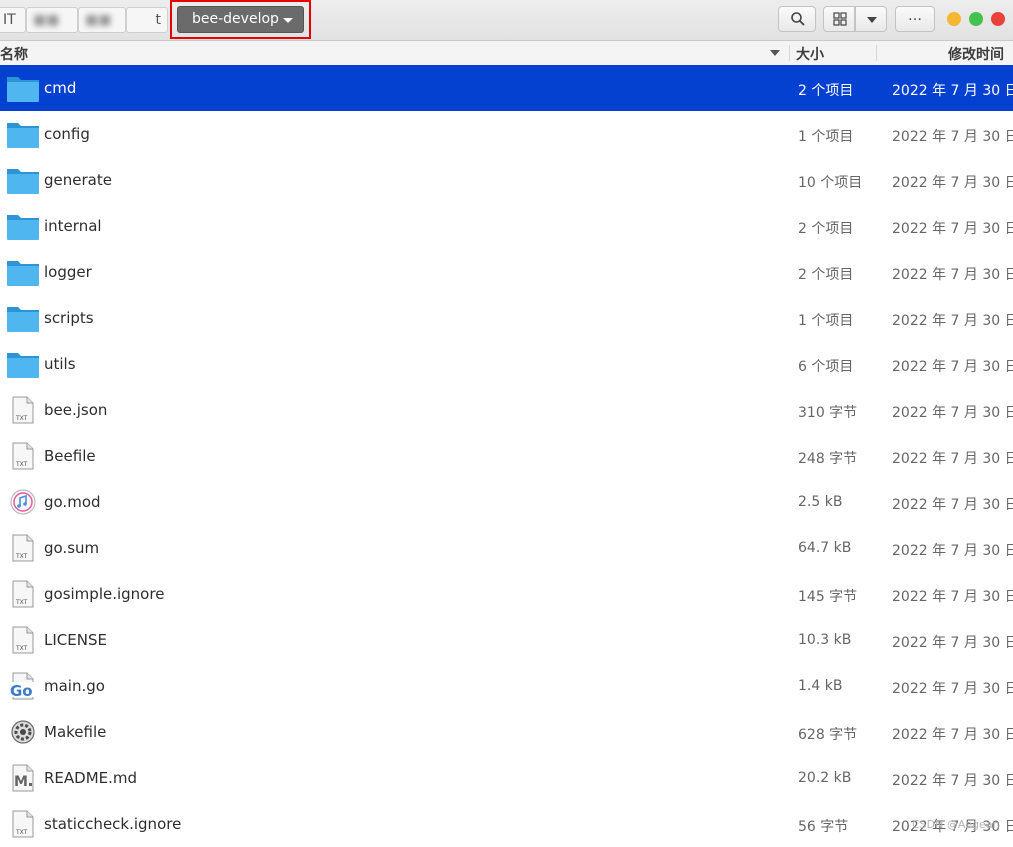  What do you see at coordinates (828, 735) in the screenshot?
I see `file-size: 628 字节` at bounding box center [828, 735].